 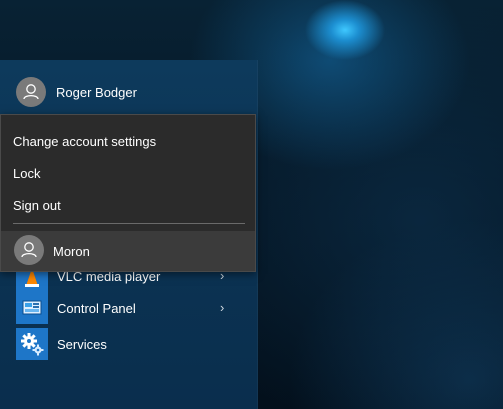 I want to click on app-item-control-panel: Control Panel ›, so click(x=128, y=308).